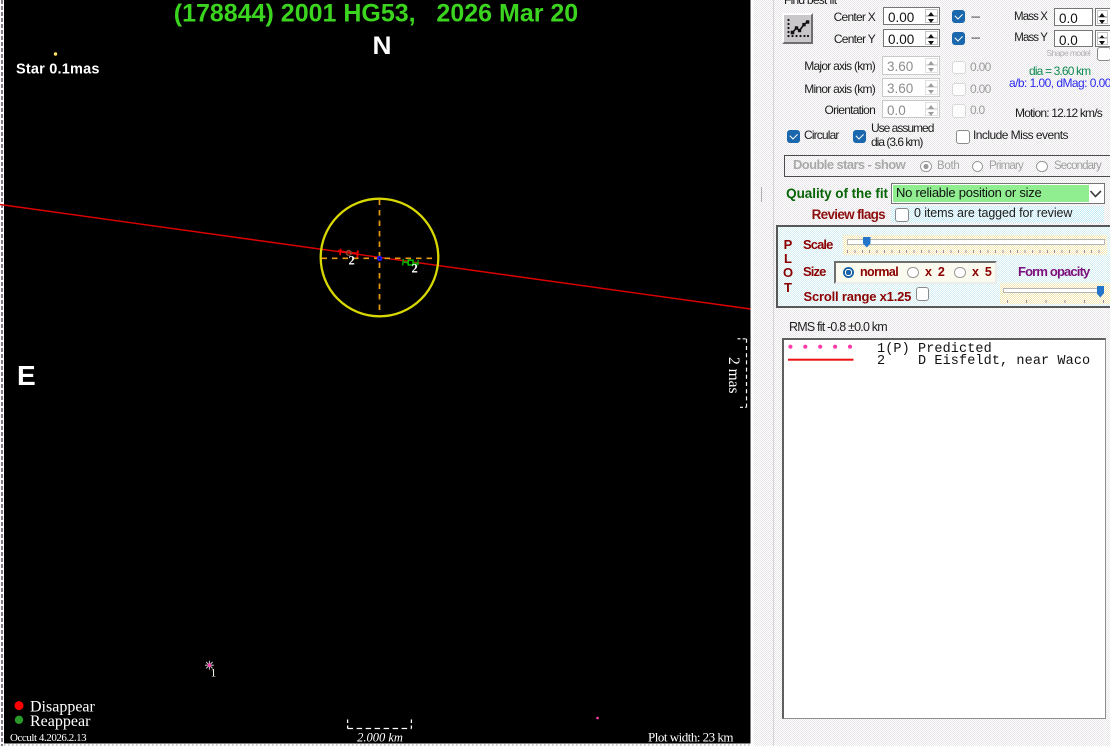 Image resolution: width=1110 pixels, height=746 pixels. I want to click on svg-text:(178844) 2001 HG53, 2026 Mar: (178844) 2001 HG53, 2026 Mar 20, so click(376, 14).